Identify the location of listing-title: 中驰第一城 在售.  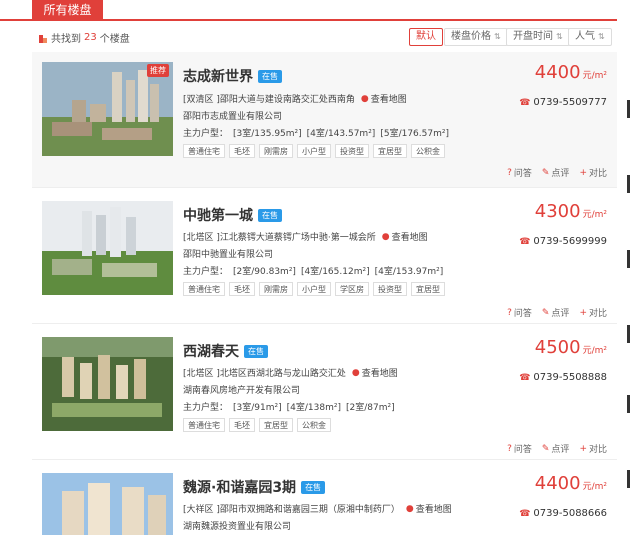
(232, 215).